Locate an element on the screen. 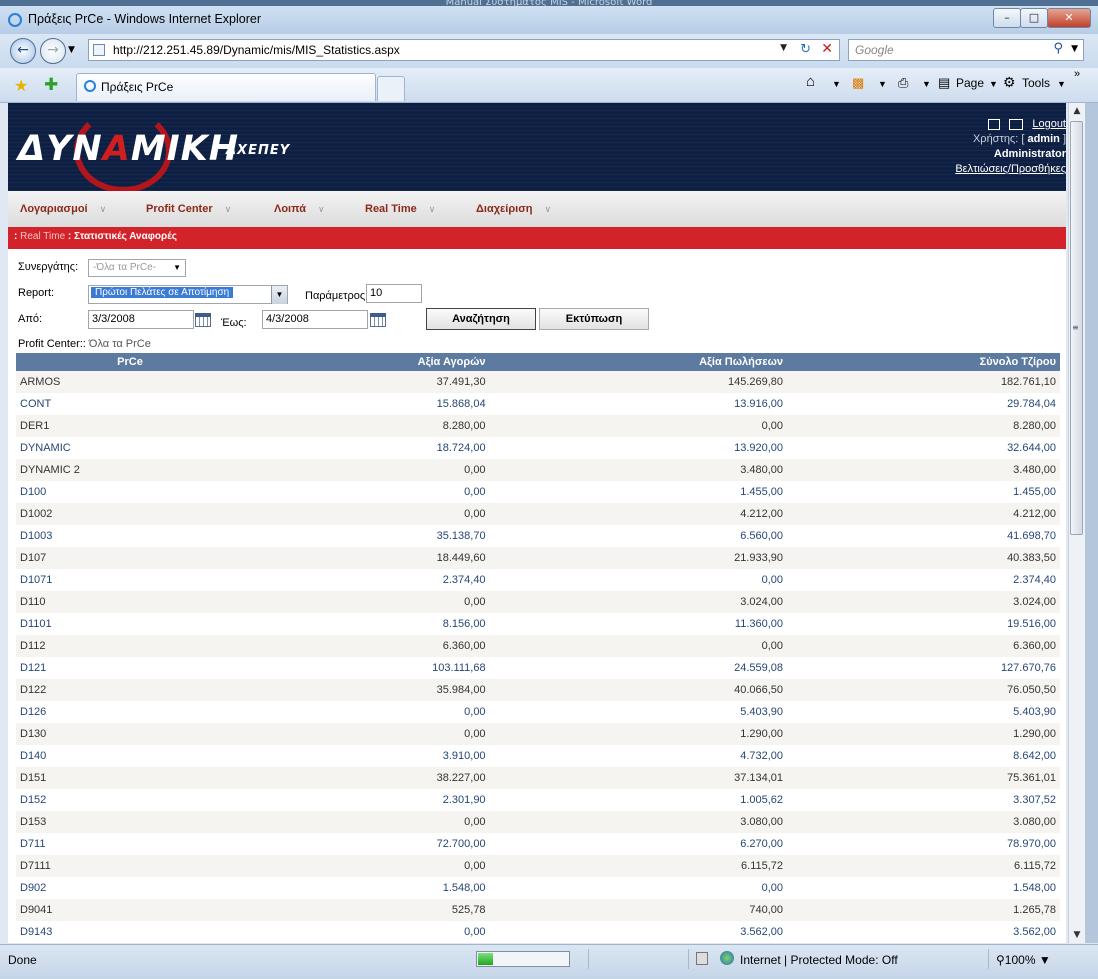 The height and width of the screenshot is (979, 1098). page-menu-icon: ▤ is located at coordinates (944, 82).